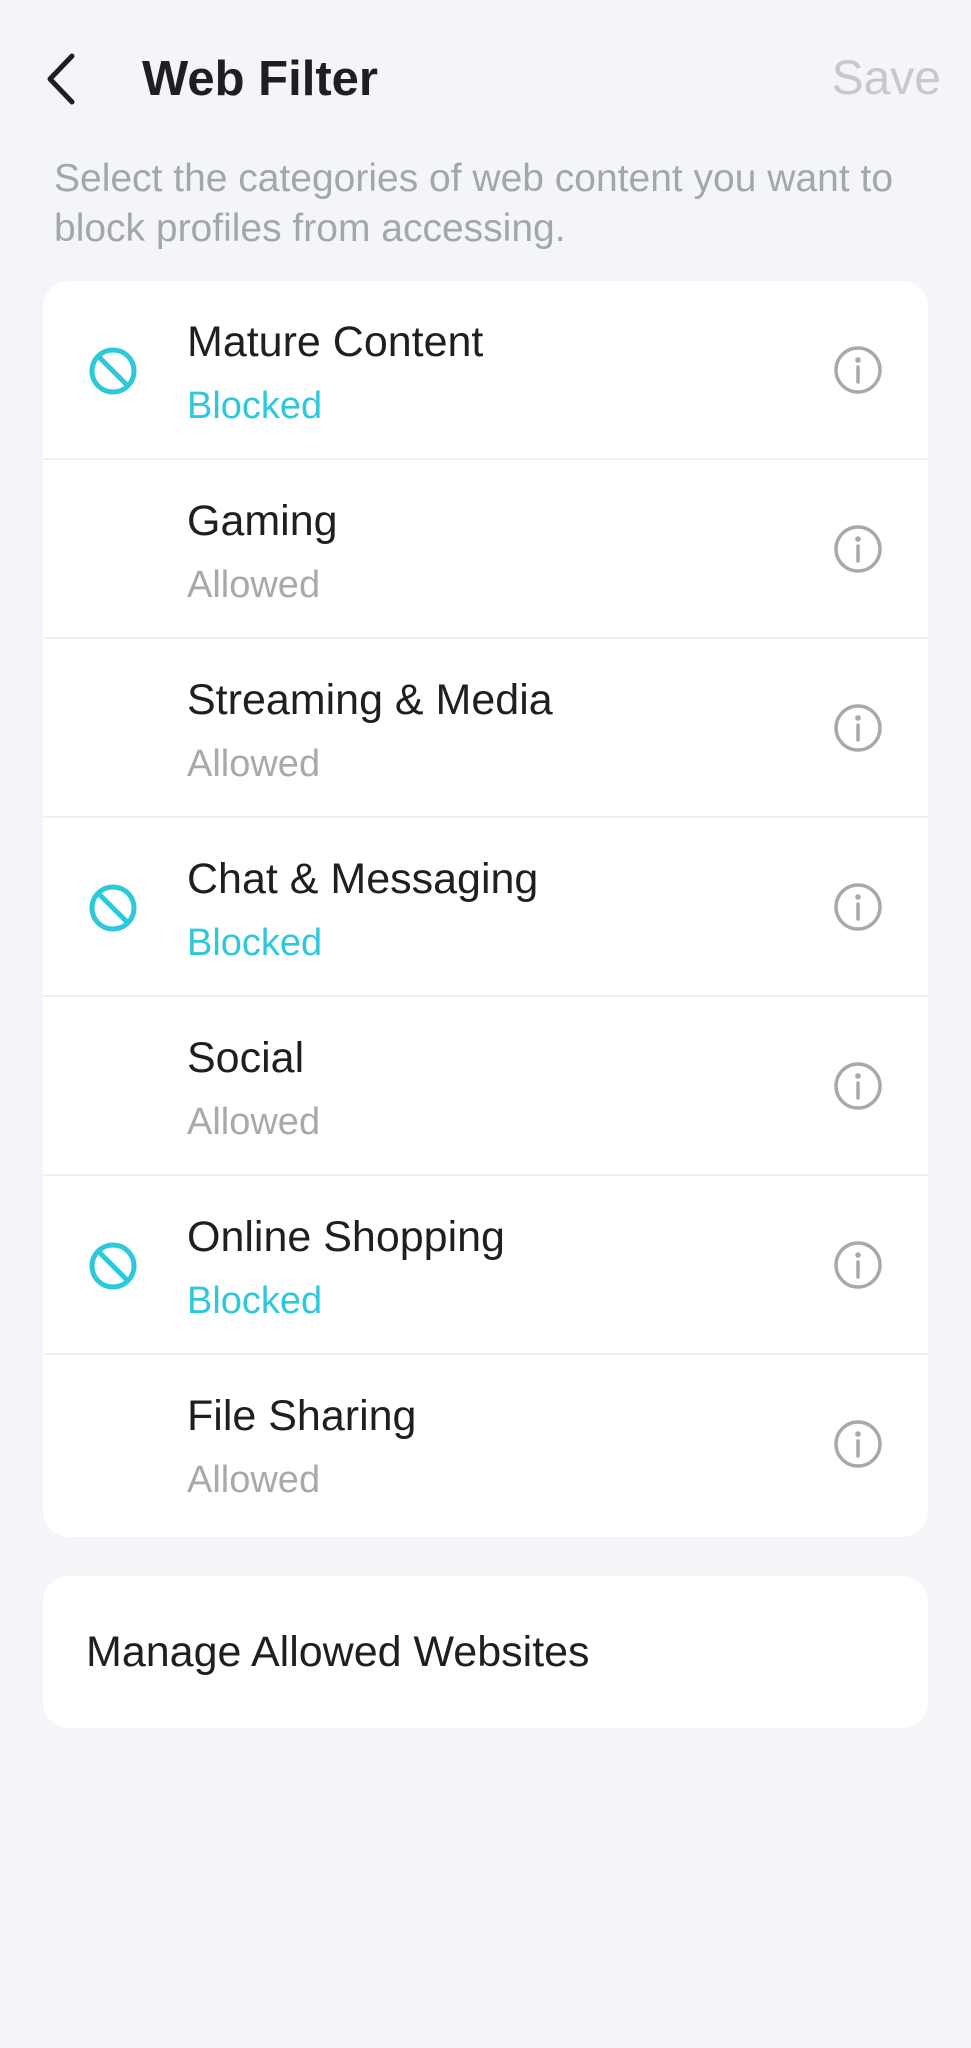 Image resolution: width=971 pixels, height=2048 pixels. I want to click on manage-allowed-websites-button: Manage Allowed Websites, so click(485, 1652).